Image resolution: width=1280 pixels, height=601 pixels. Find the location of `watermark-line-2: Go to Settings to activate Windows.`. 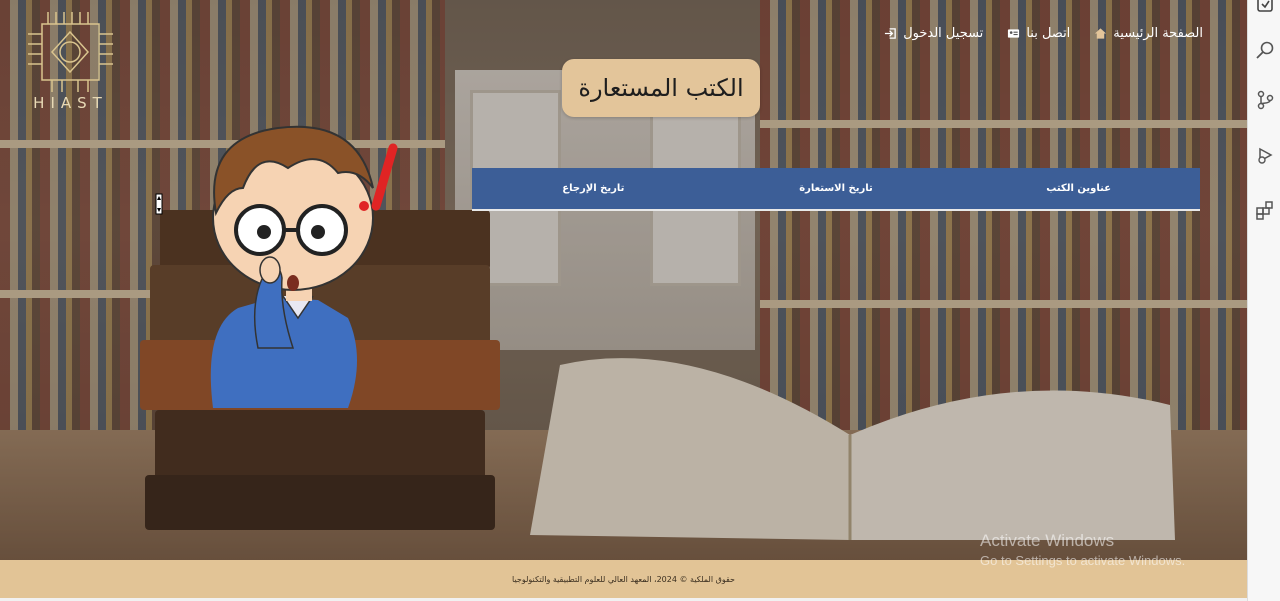

watermark-line-2: Go to Settings to activate Windows. is located at coordinates (1083, 560).